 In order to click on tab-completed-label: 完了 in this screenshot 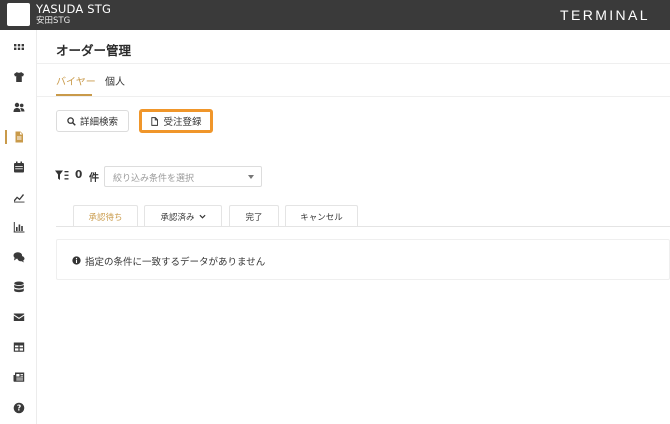, I will do `click(254, 217)`.